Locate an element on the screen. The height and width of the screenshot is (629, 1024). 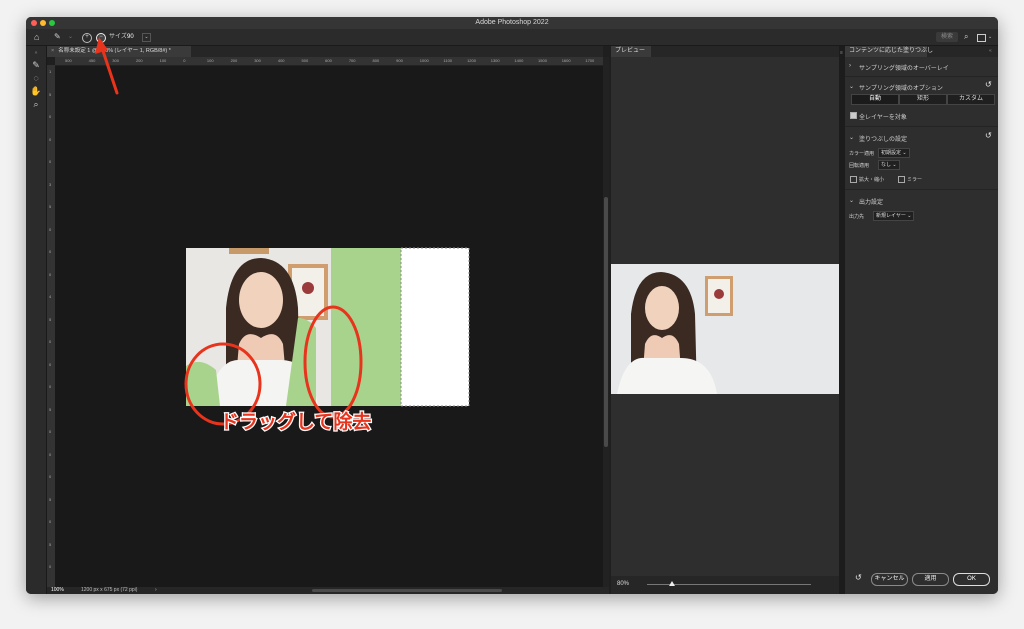
overlay-section-label: サンプリング領域のオーバーレイ is located at coordinates (904, 67).